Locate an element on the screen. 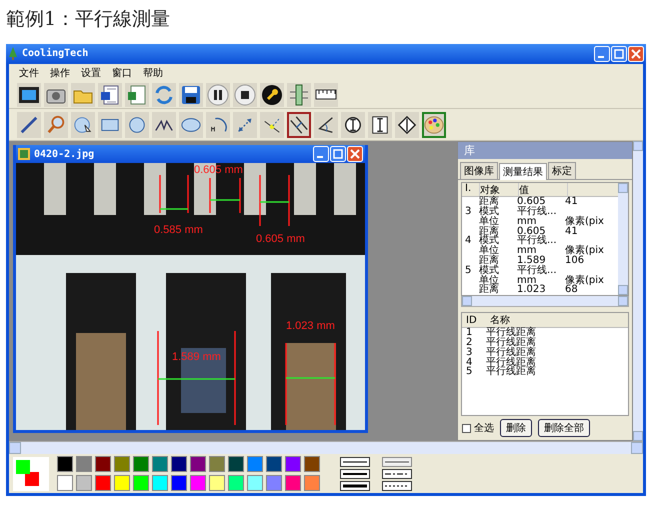 Image resolution: width=662 pixels, height=509 pixels. table-cell-text: 1.023 is located at coordinates (532, 290).